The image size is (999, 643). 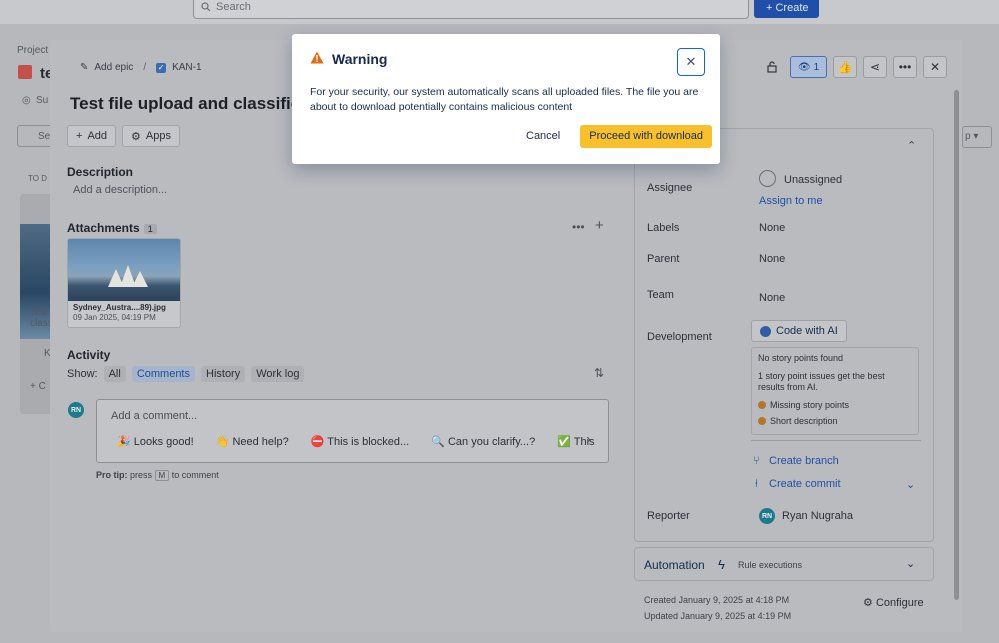 I want to click on sort-icon: ⇅, so click(x=599, y=373).